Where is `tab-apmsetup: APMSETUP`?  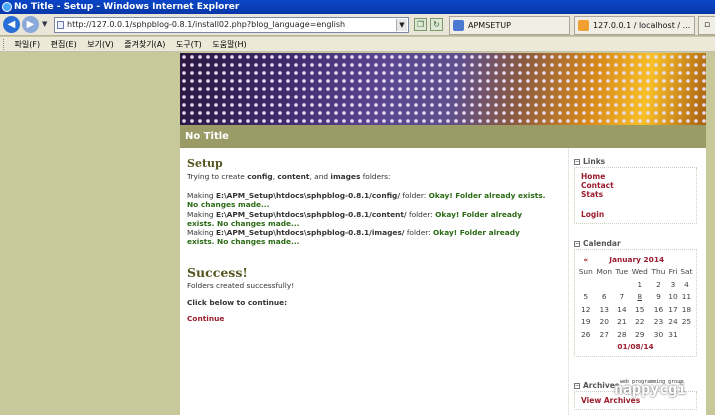 tab-apmsetup: APMSETUP is located at coordinates (509, 25).